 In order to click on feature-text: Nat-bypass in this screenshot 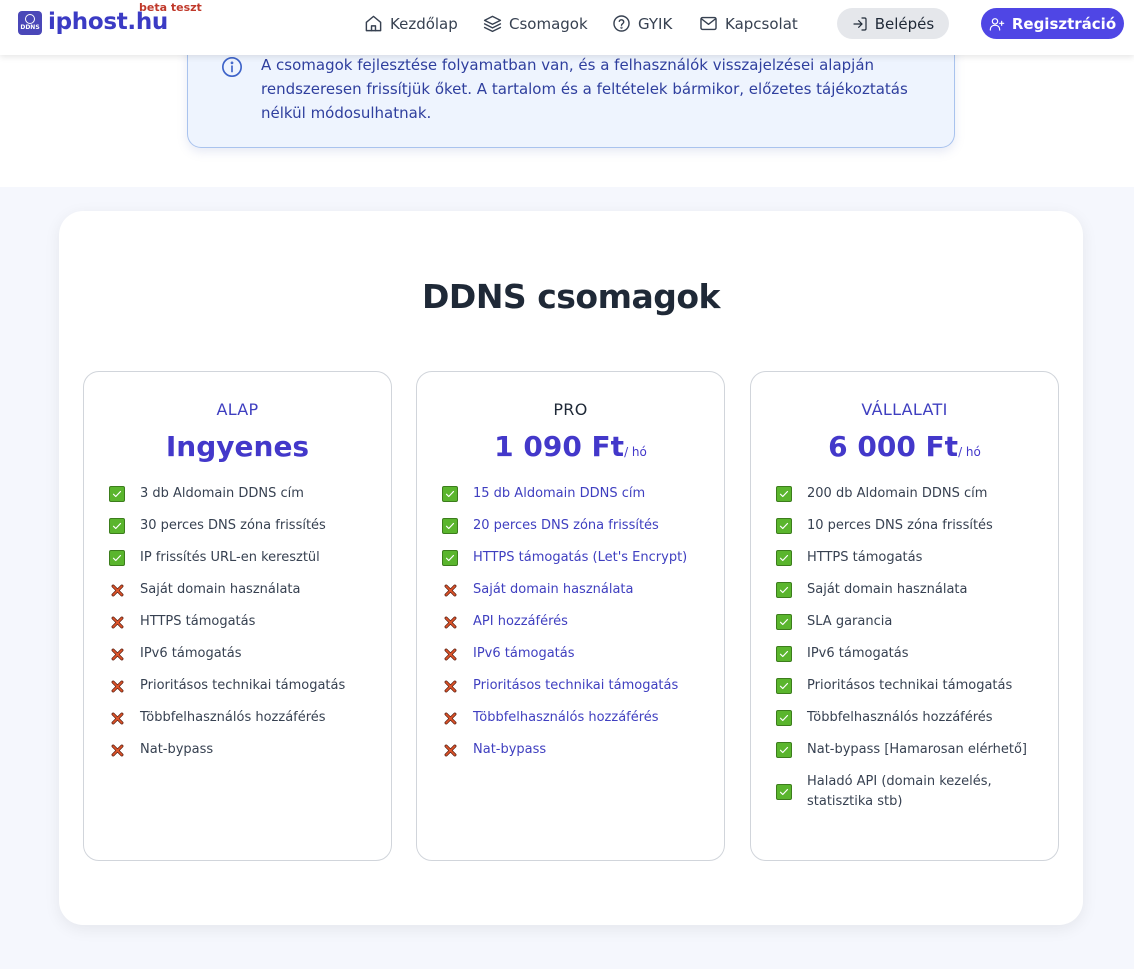, I will do `click(510, 749)`.